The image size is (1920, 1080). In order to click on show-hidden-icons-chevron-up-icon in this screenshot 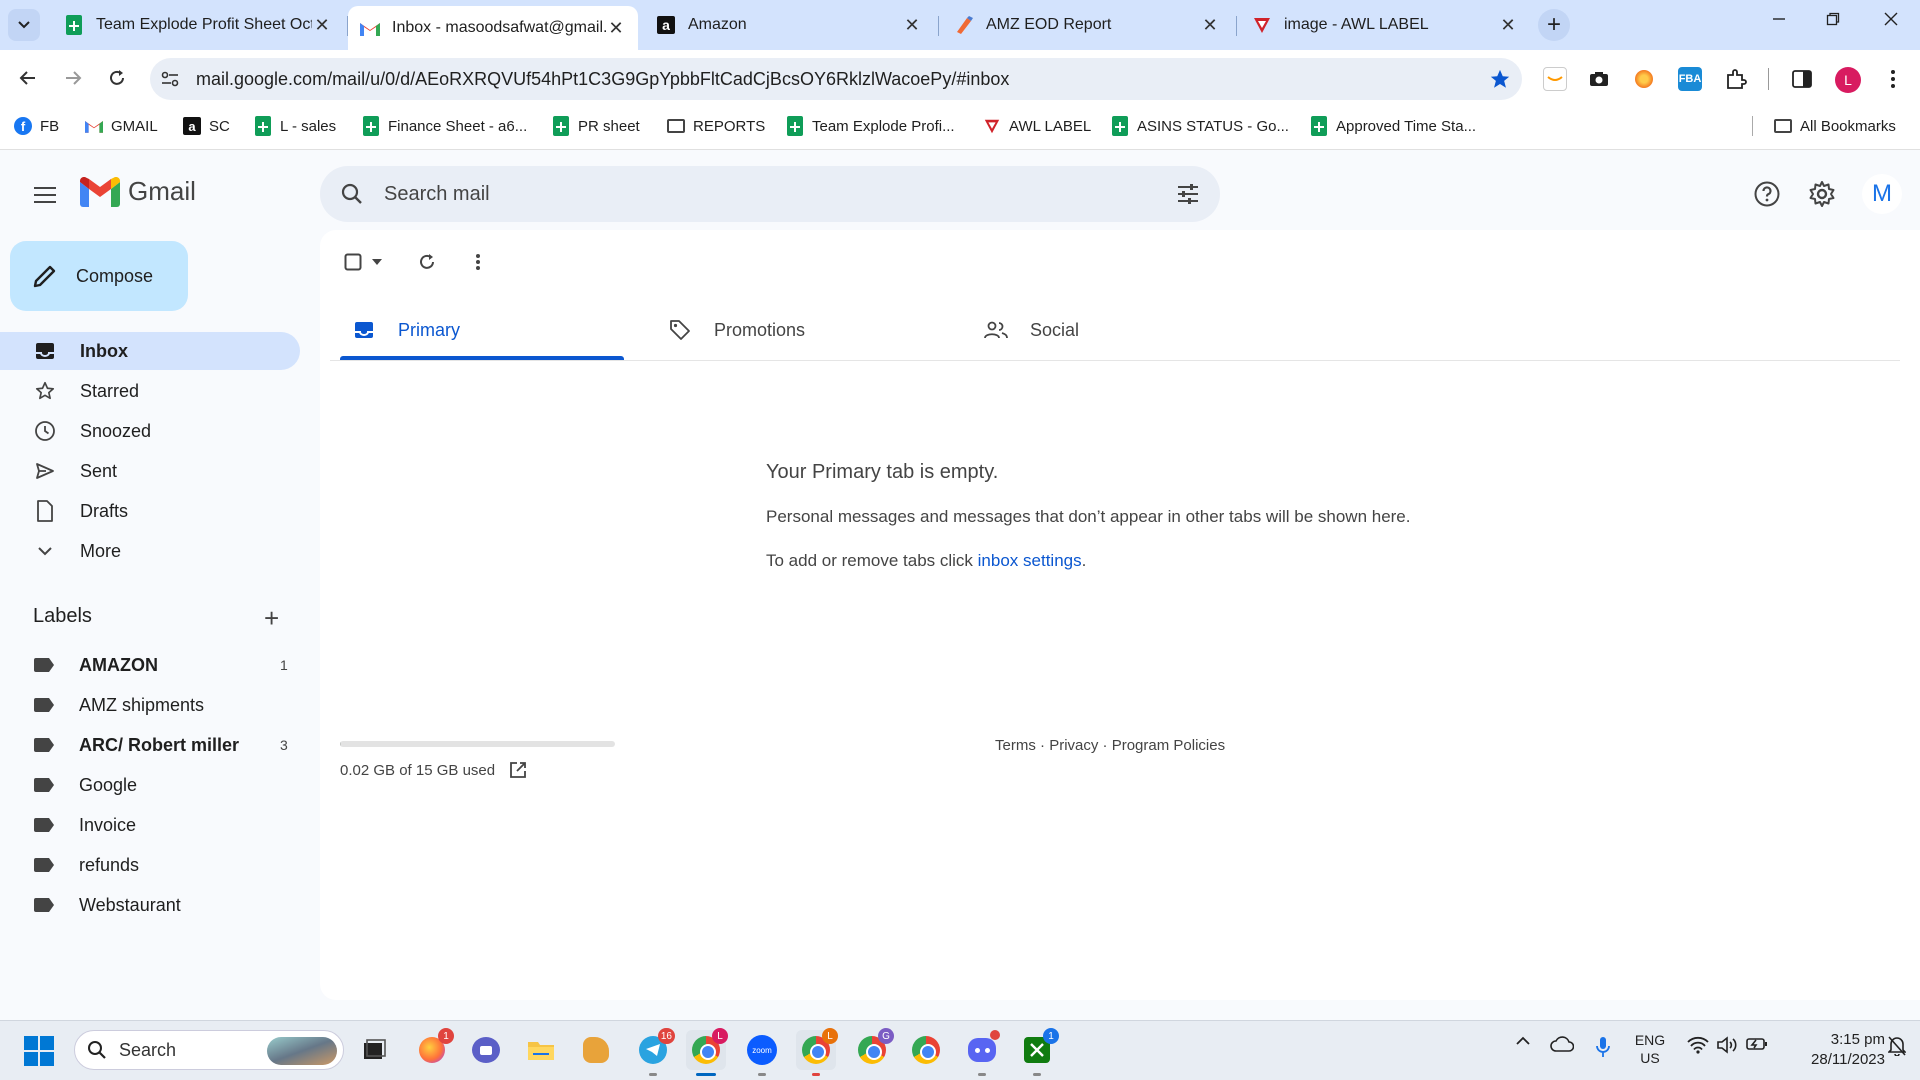, I will do `click(1523, 1041)`.